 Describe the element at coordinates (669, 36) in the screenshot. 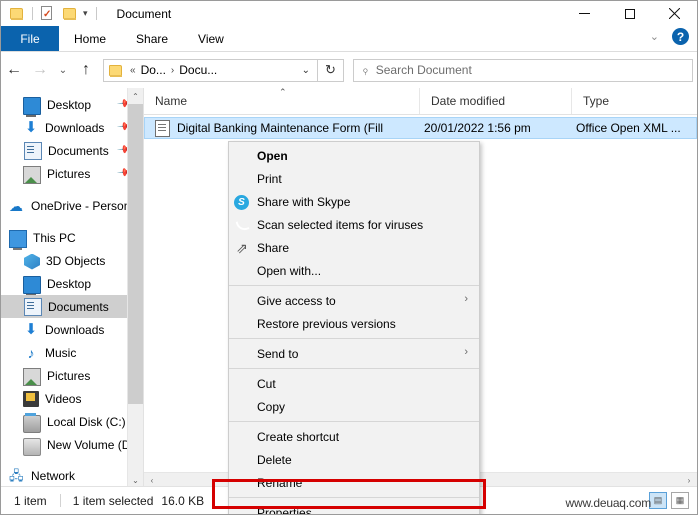

I see `ribbon-right-controls: ⌄ ?` at that location.